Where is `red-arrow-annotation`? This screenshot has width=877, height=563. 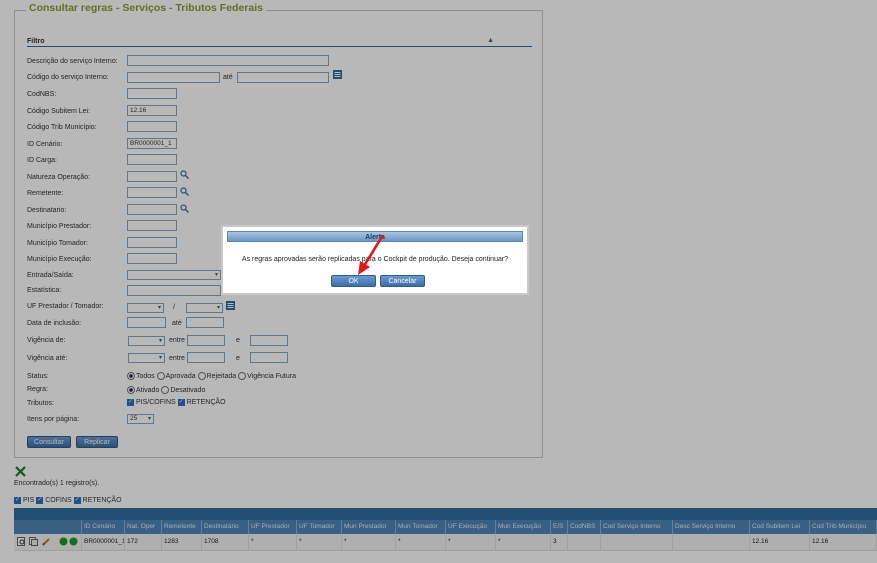 red-arrow-annotation is located at coordinates (371, 254).